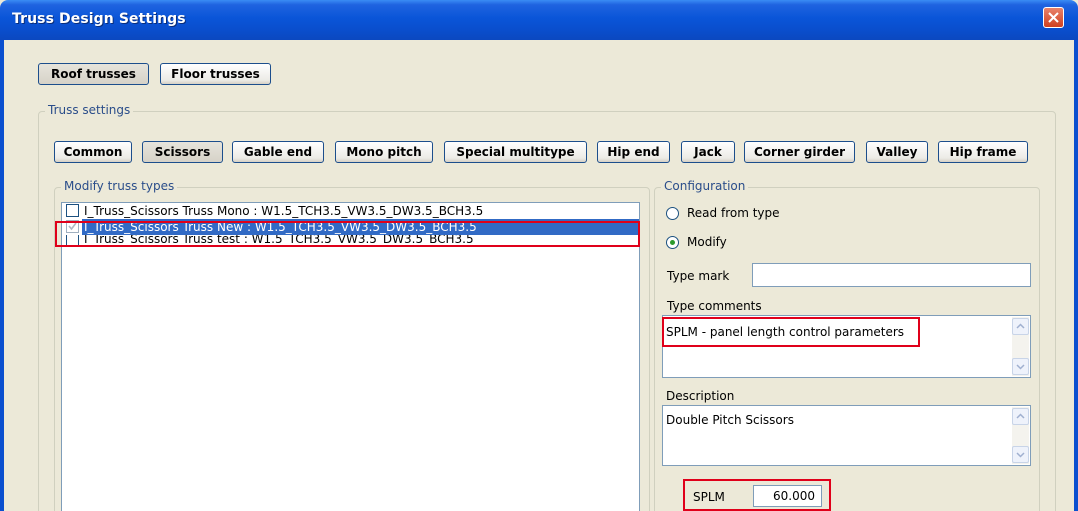 The height and width of the screenshot is (511, 1078). Describe the element at coordinates (891, 275) in the screenshot. I see `type-mark-input` at that location.